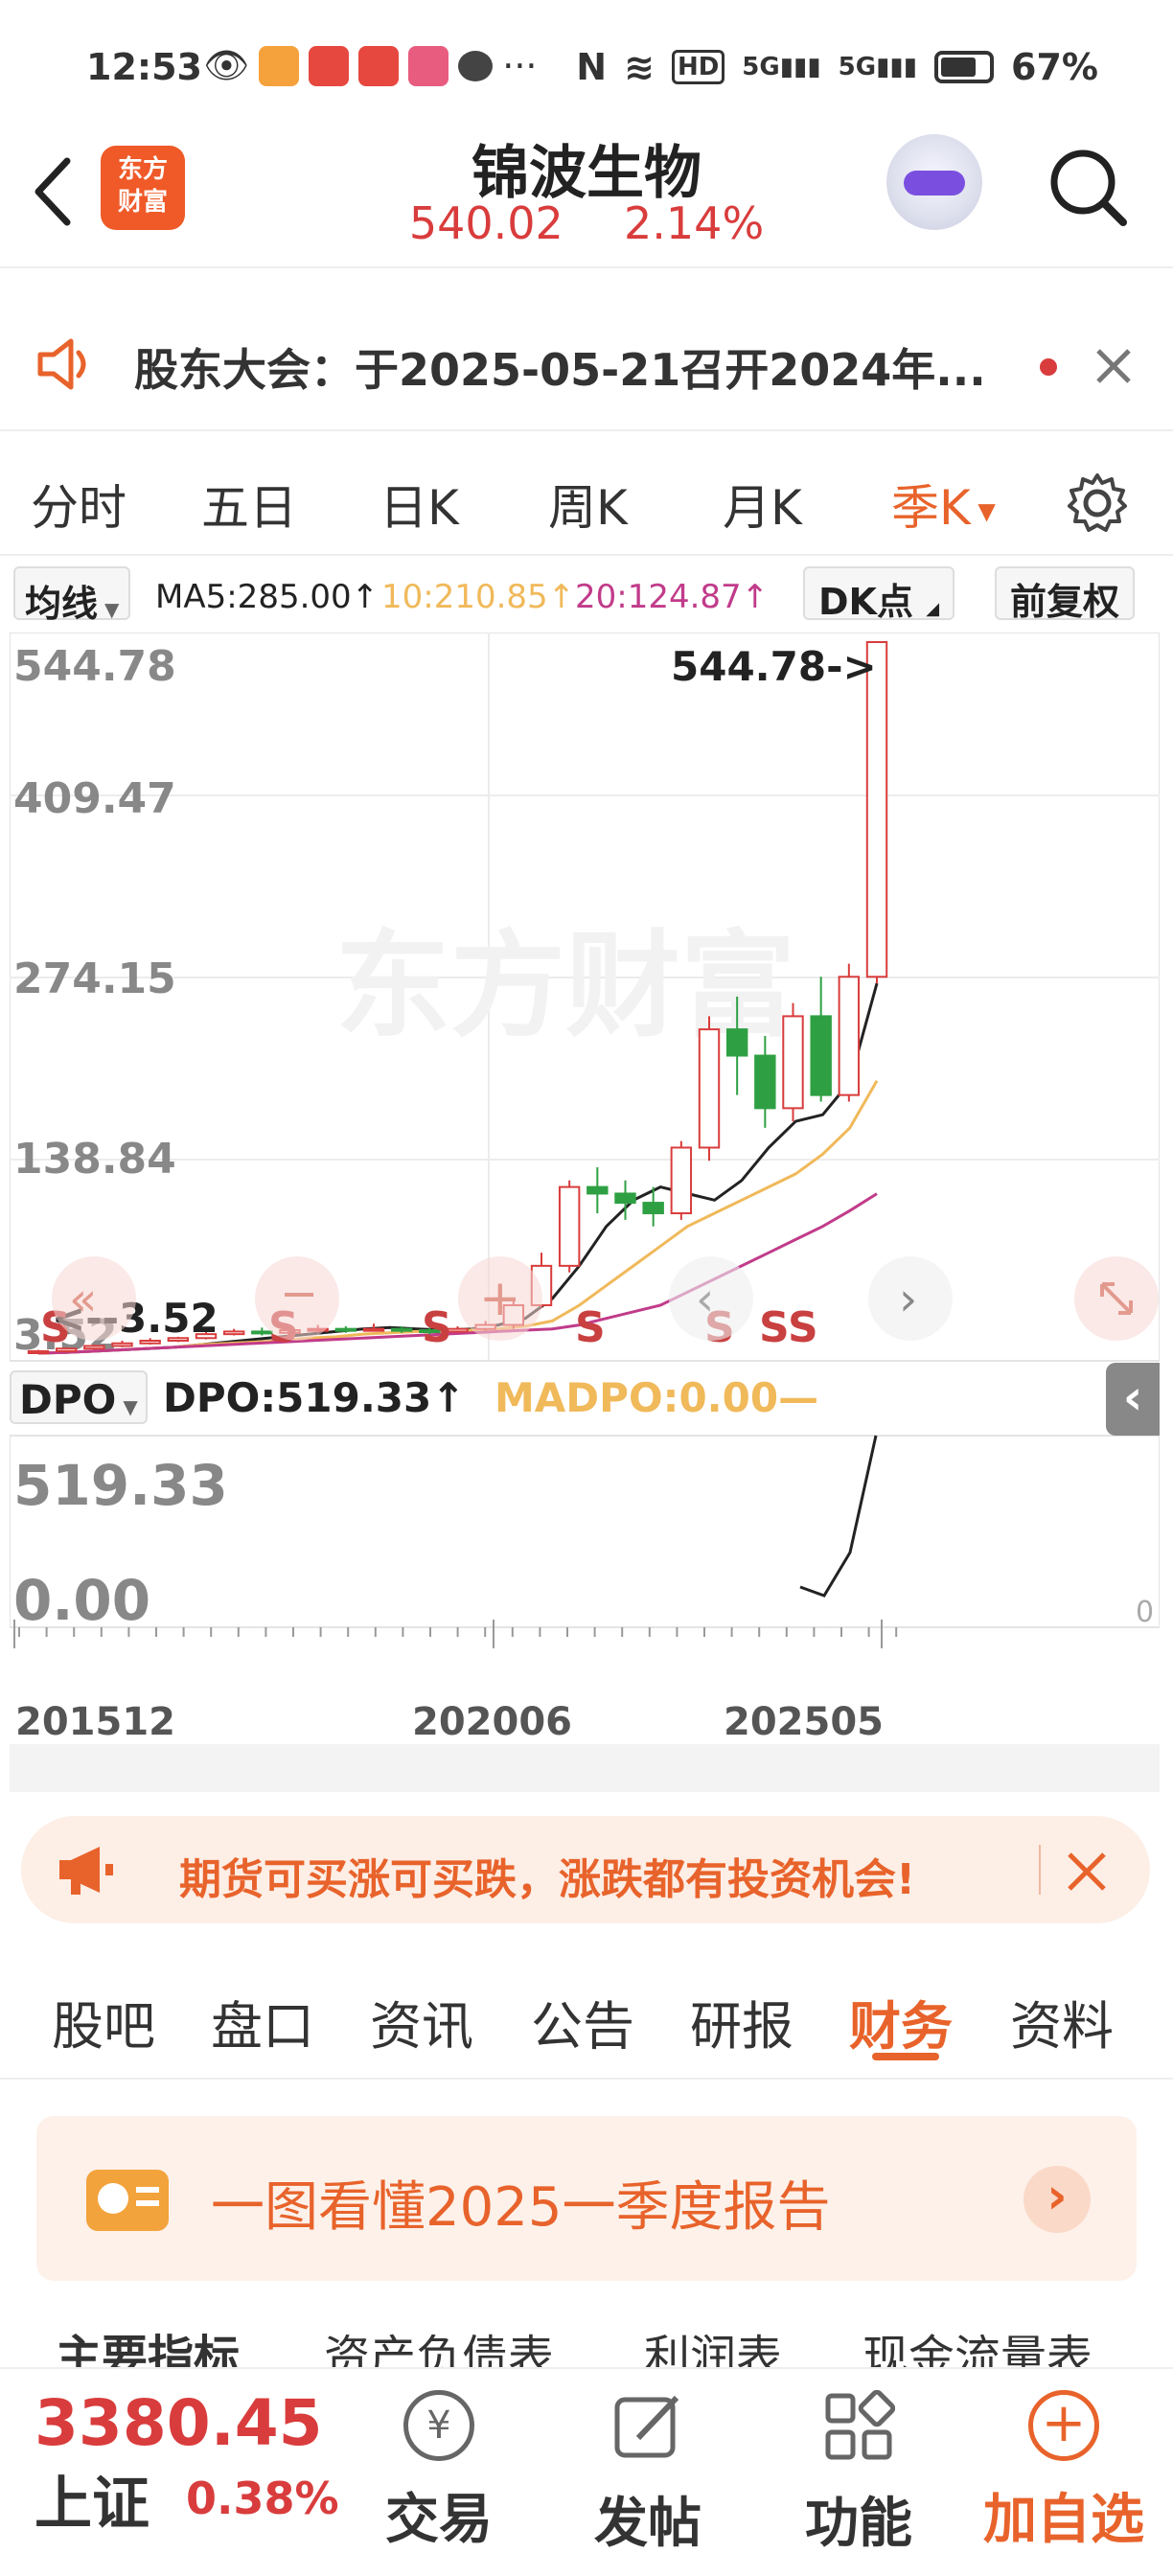 This screenshot has width=1173, height=2576. I want to click on status-bar: 12:53 👁 ··· N ≋ HD 5G▮▮▮ 5G▮▮▮ 67%, so click(586, 67).